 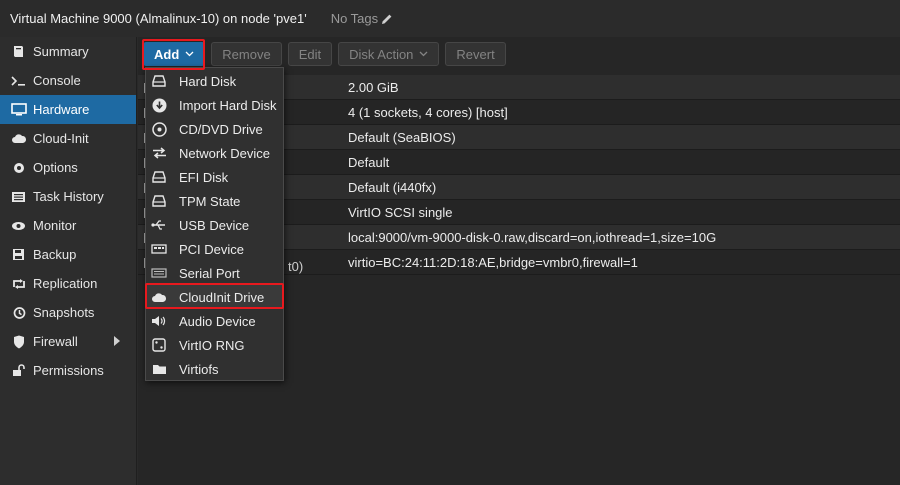 I want to click on menu-item-label: Network Device, so click(x=225, y=153).